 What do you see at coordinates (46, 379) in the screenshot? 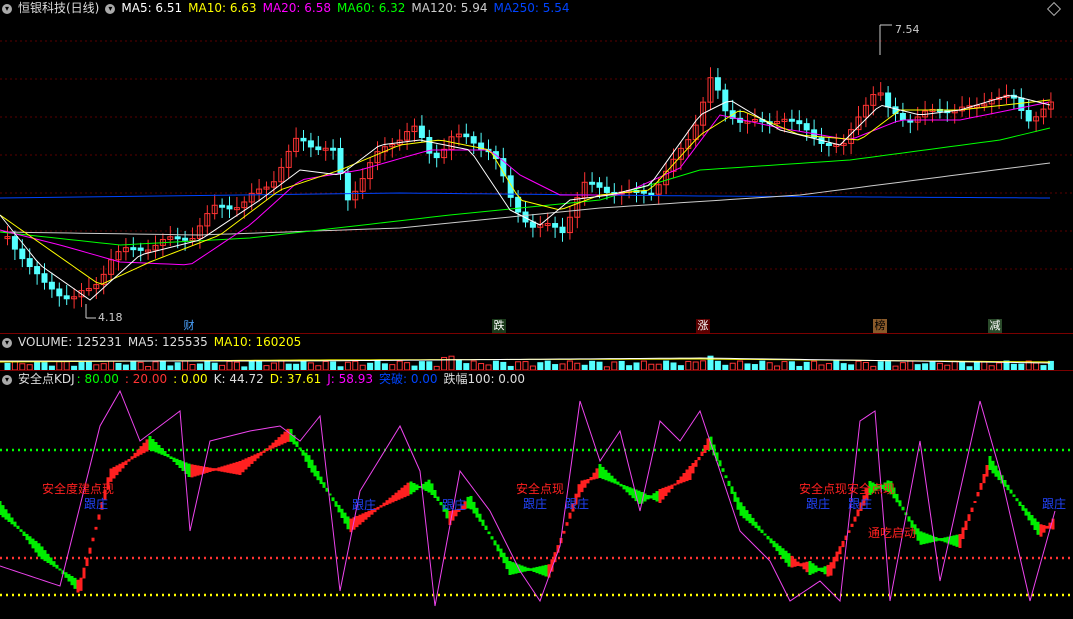
I see `kdj-title: 安全点KDJ` at bounding box center [46, 379].